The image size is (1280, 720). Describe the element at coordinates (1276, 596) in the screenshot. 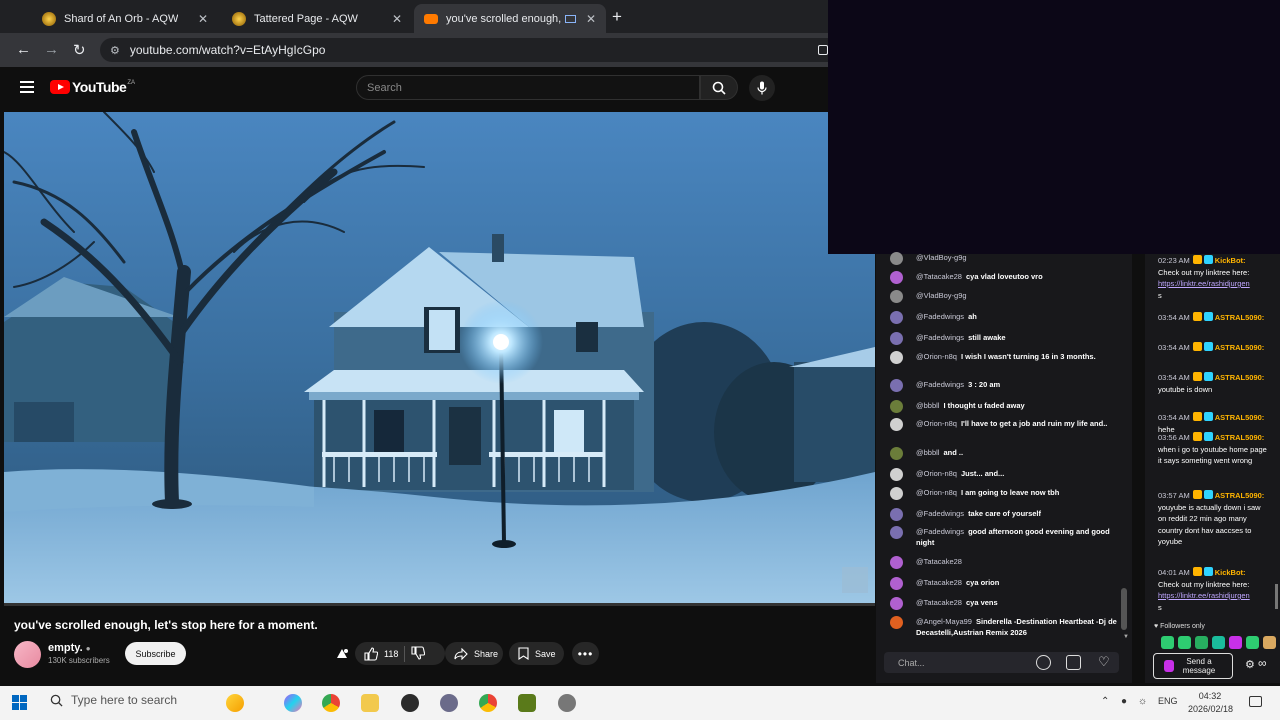

I see `chat2-scrollbar` at that location.